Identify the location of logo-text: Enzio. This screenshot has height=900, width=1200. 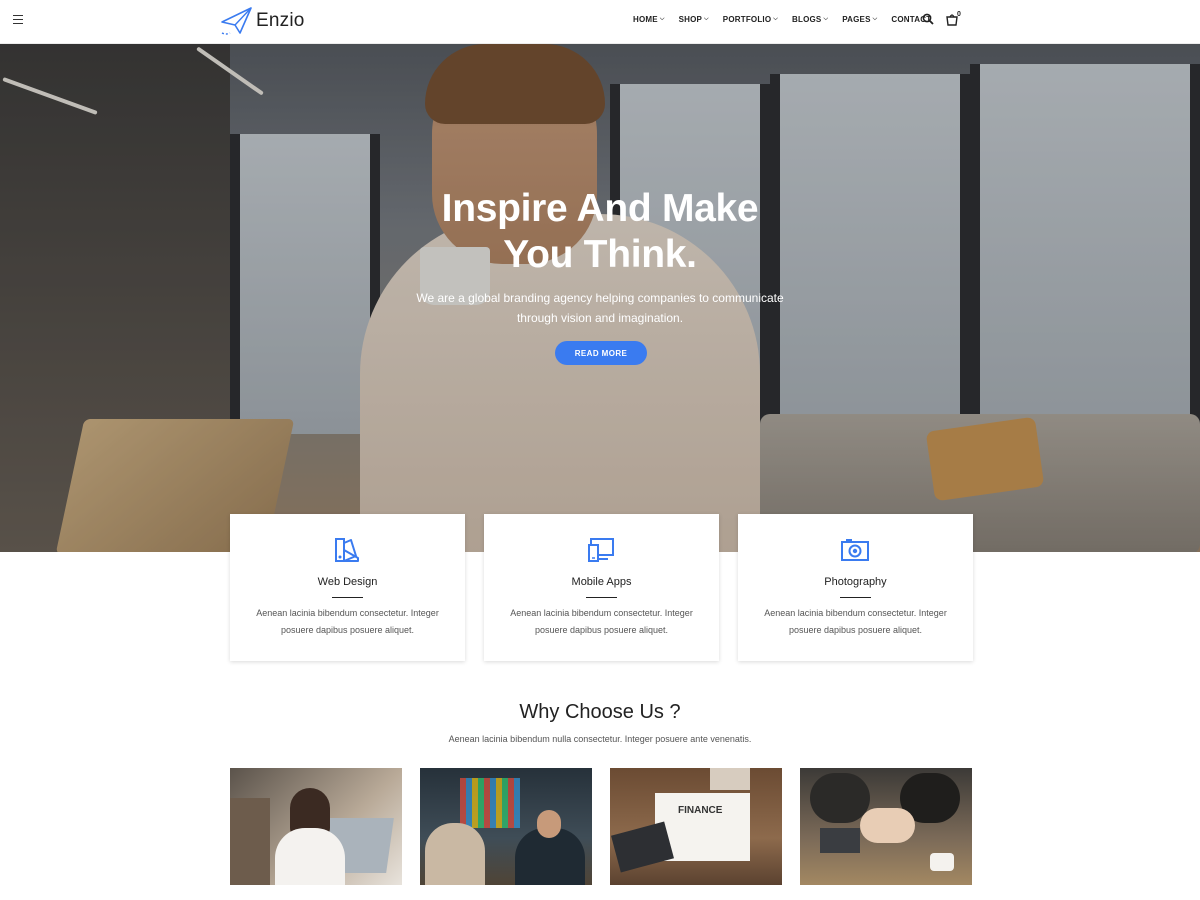
(280, 20).